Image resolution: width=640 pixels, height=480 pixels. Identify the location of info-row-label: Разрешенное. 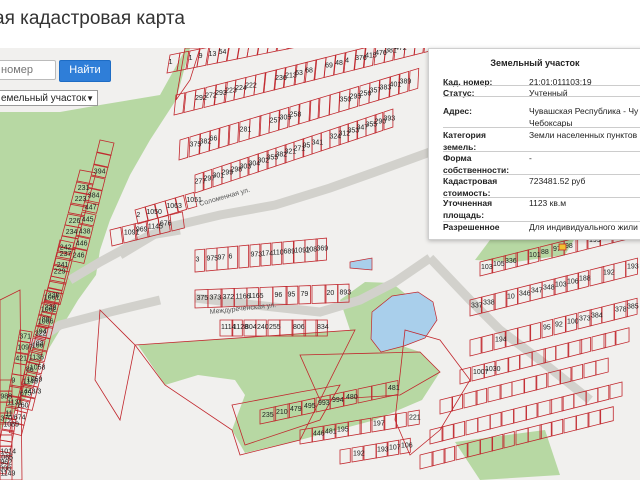
(471, 227).